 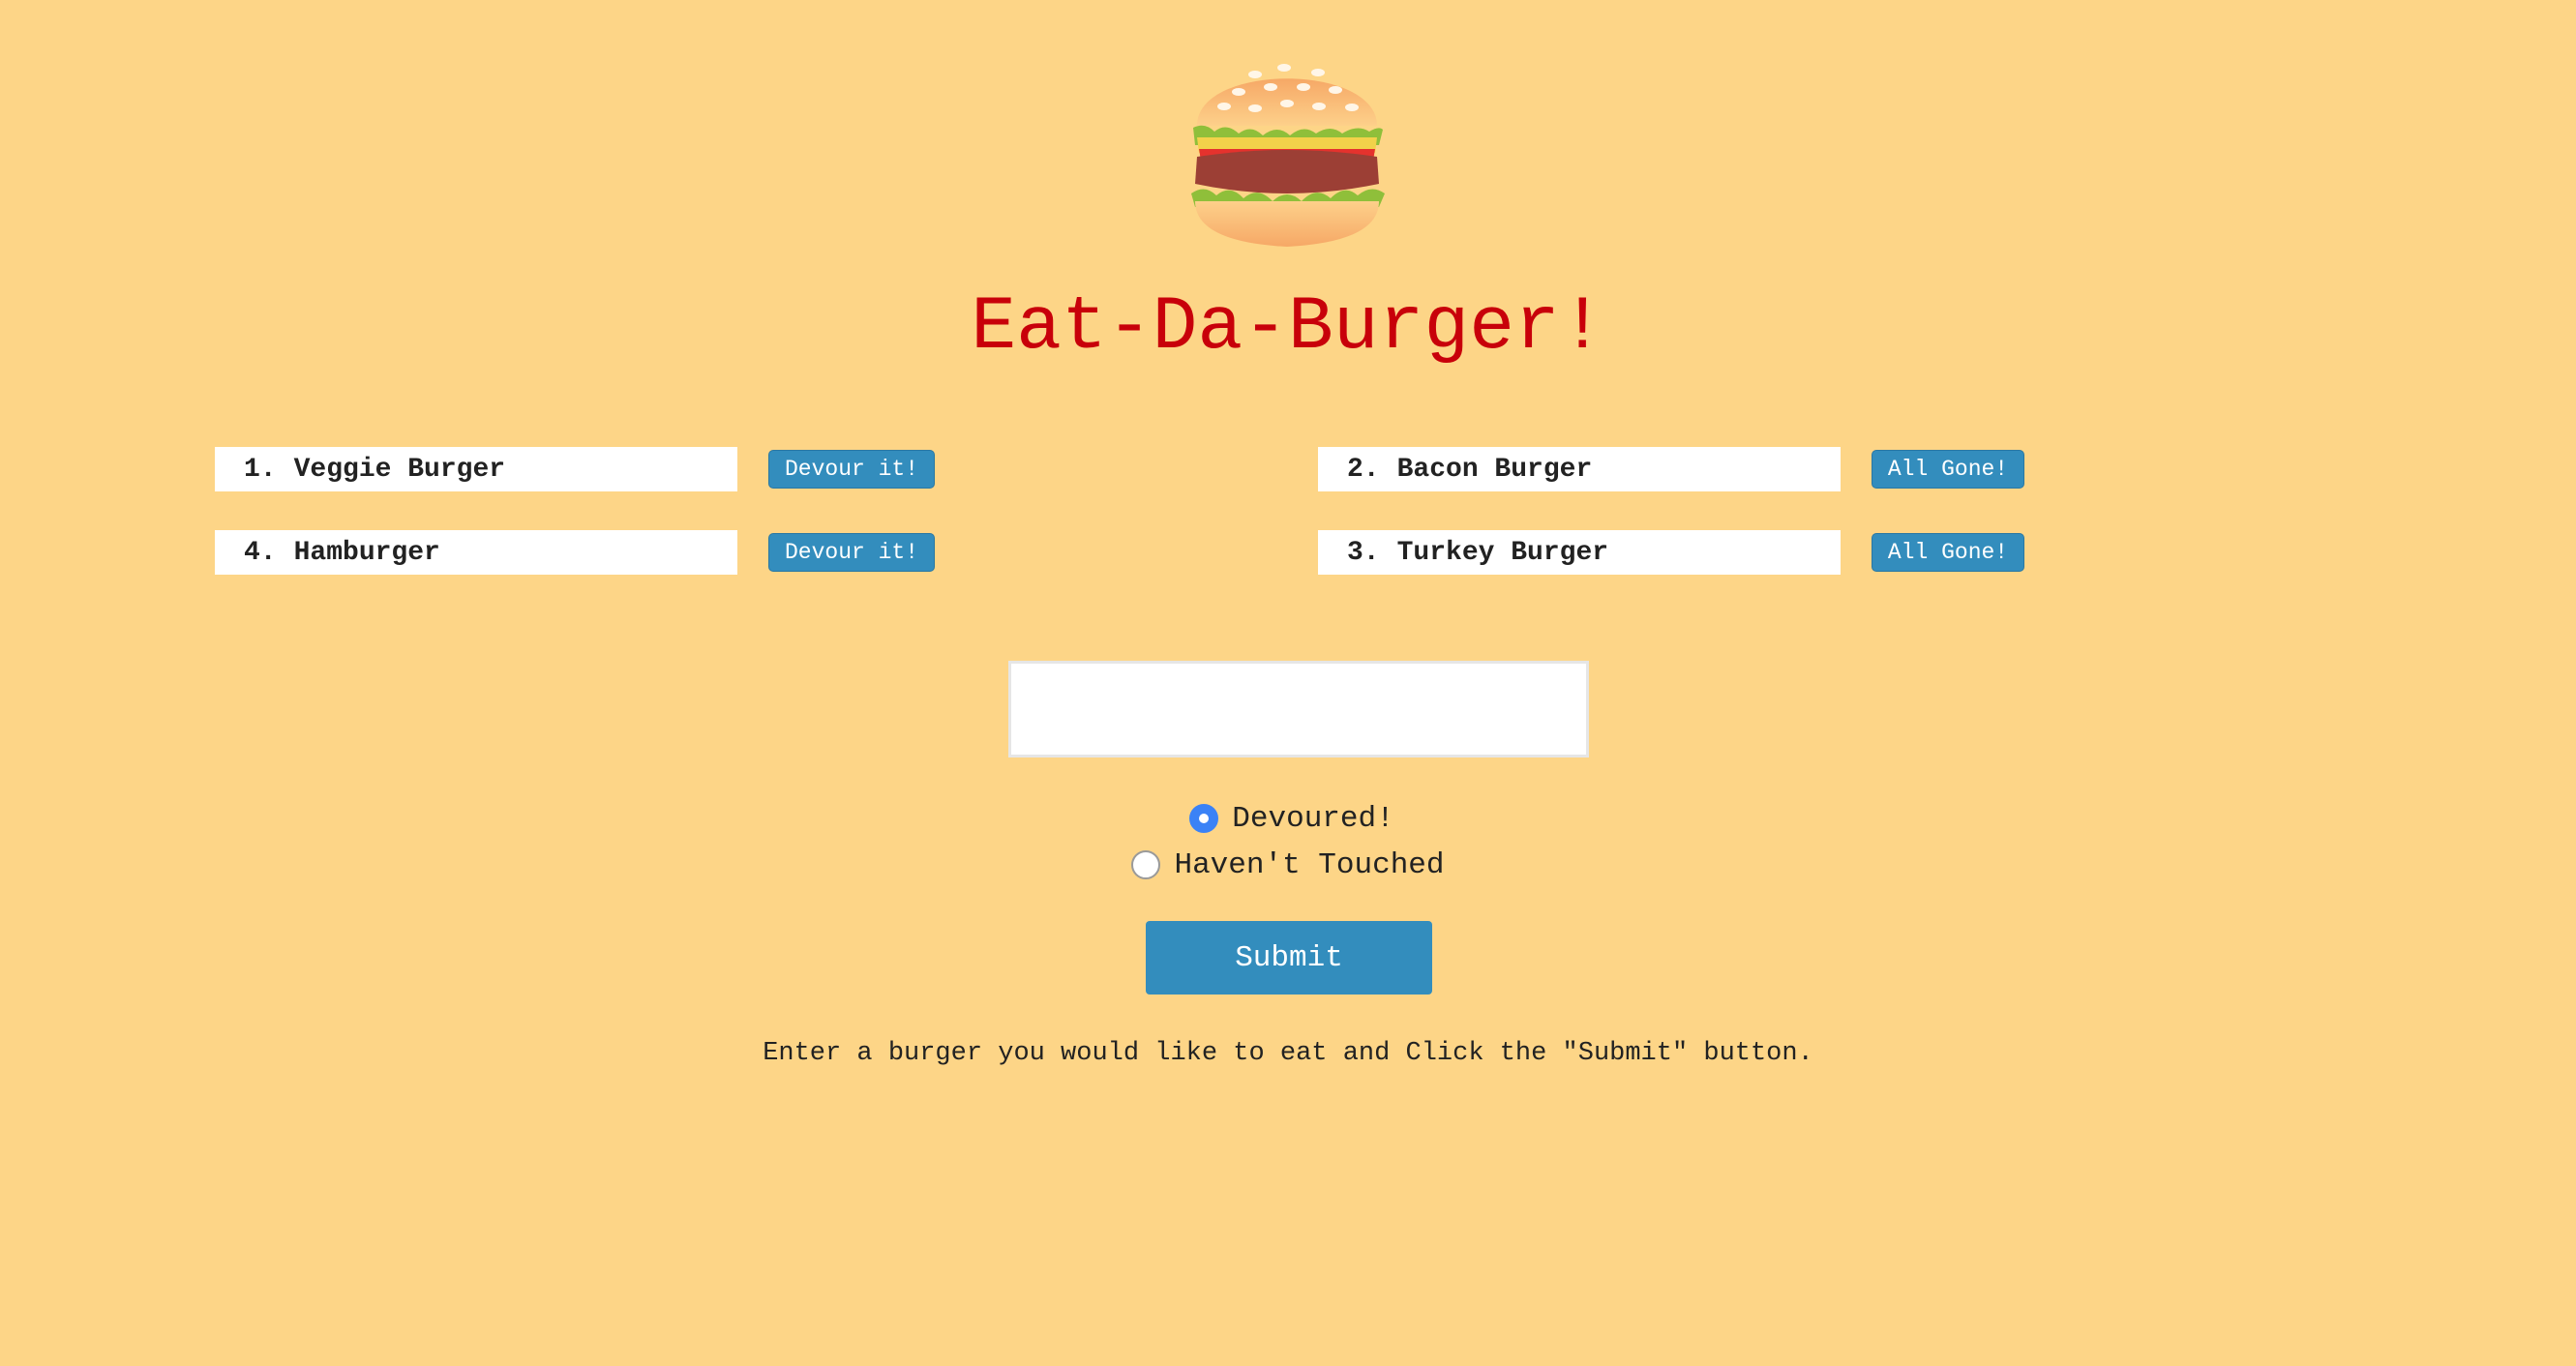 I want to click on burger-number: 2., so click(x=1363, y=470).